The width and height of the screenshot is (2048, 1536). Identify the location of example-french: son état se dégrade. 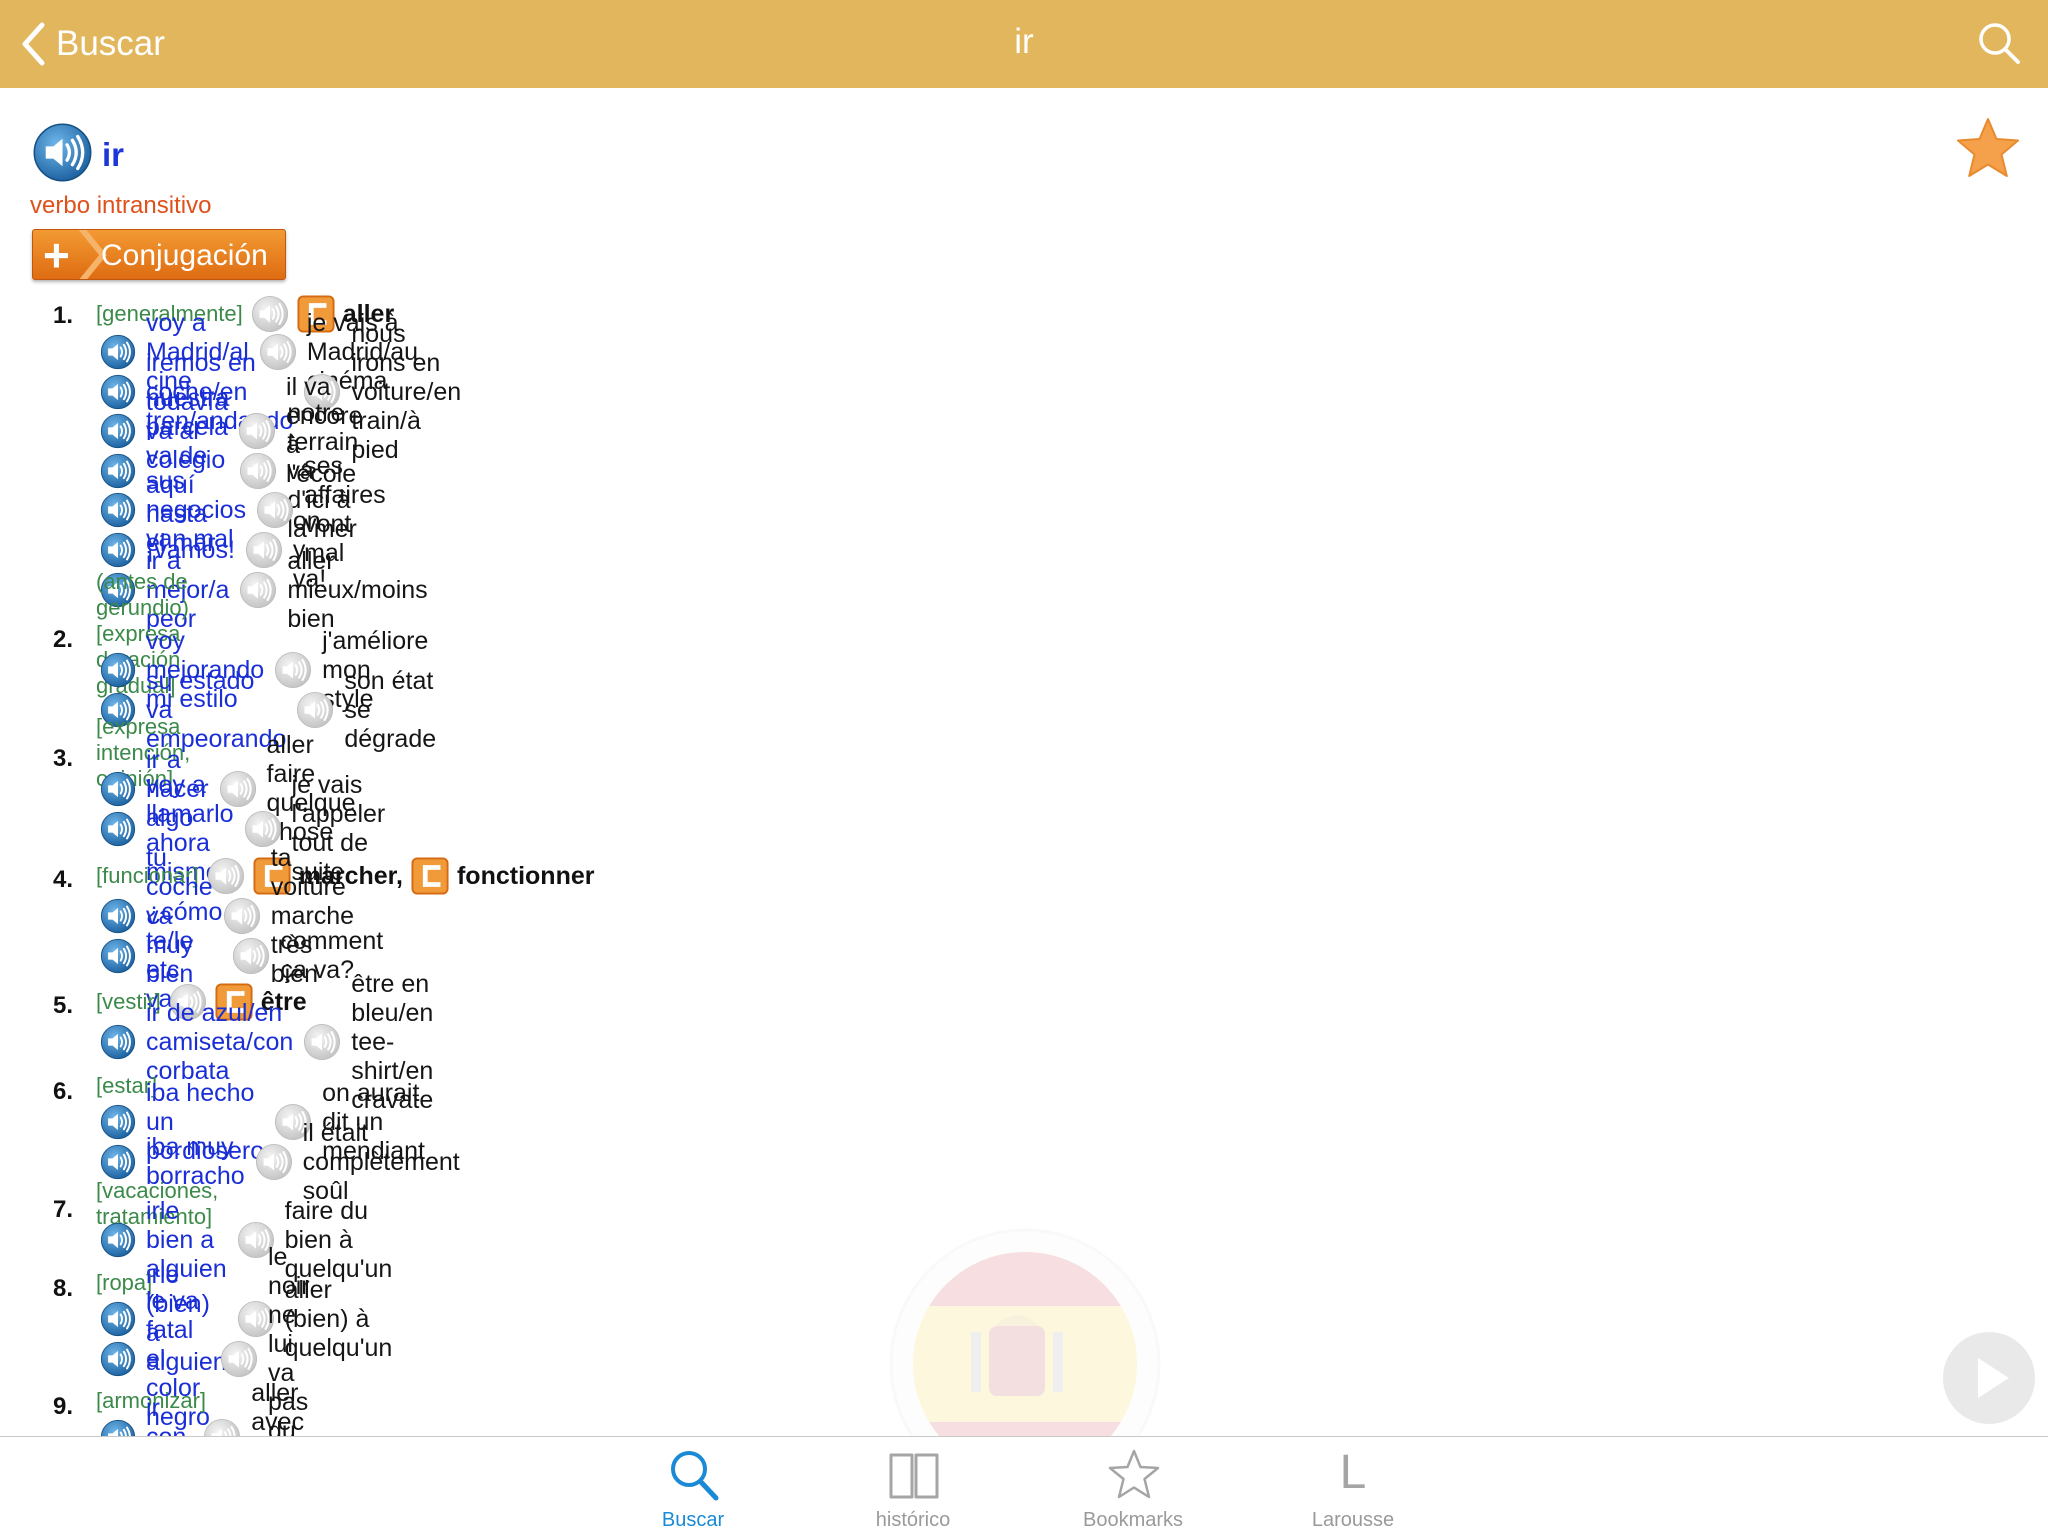
(390, 709).